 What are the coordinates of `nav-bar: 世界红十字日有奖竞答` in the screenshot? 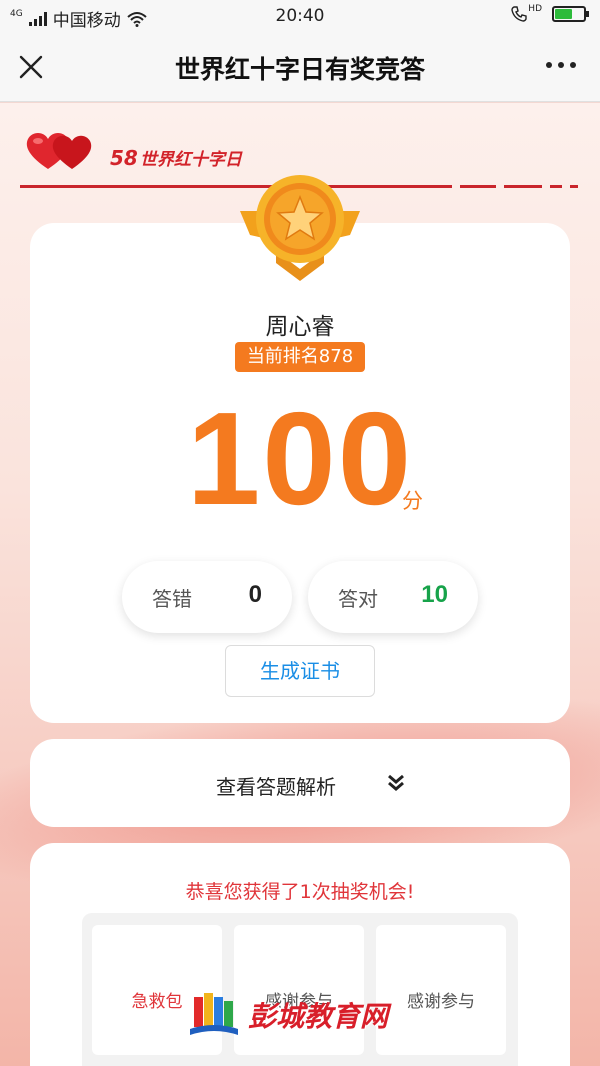 It's located at (300, 67).